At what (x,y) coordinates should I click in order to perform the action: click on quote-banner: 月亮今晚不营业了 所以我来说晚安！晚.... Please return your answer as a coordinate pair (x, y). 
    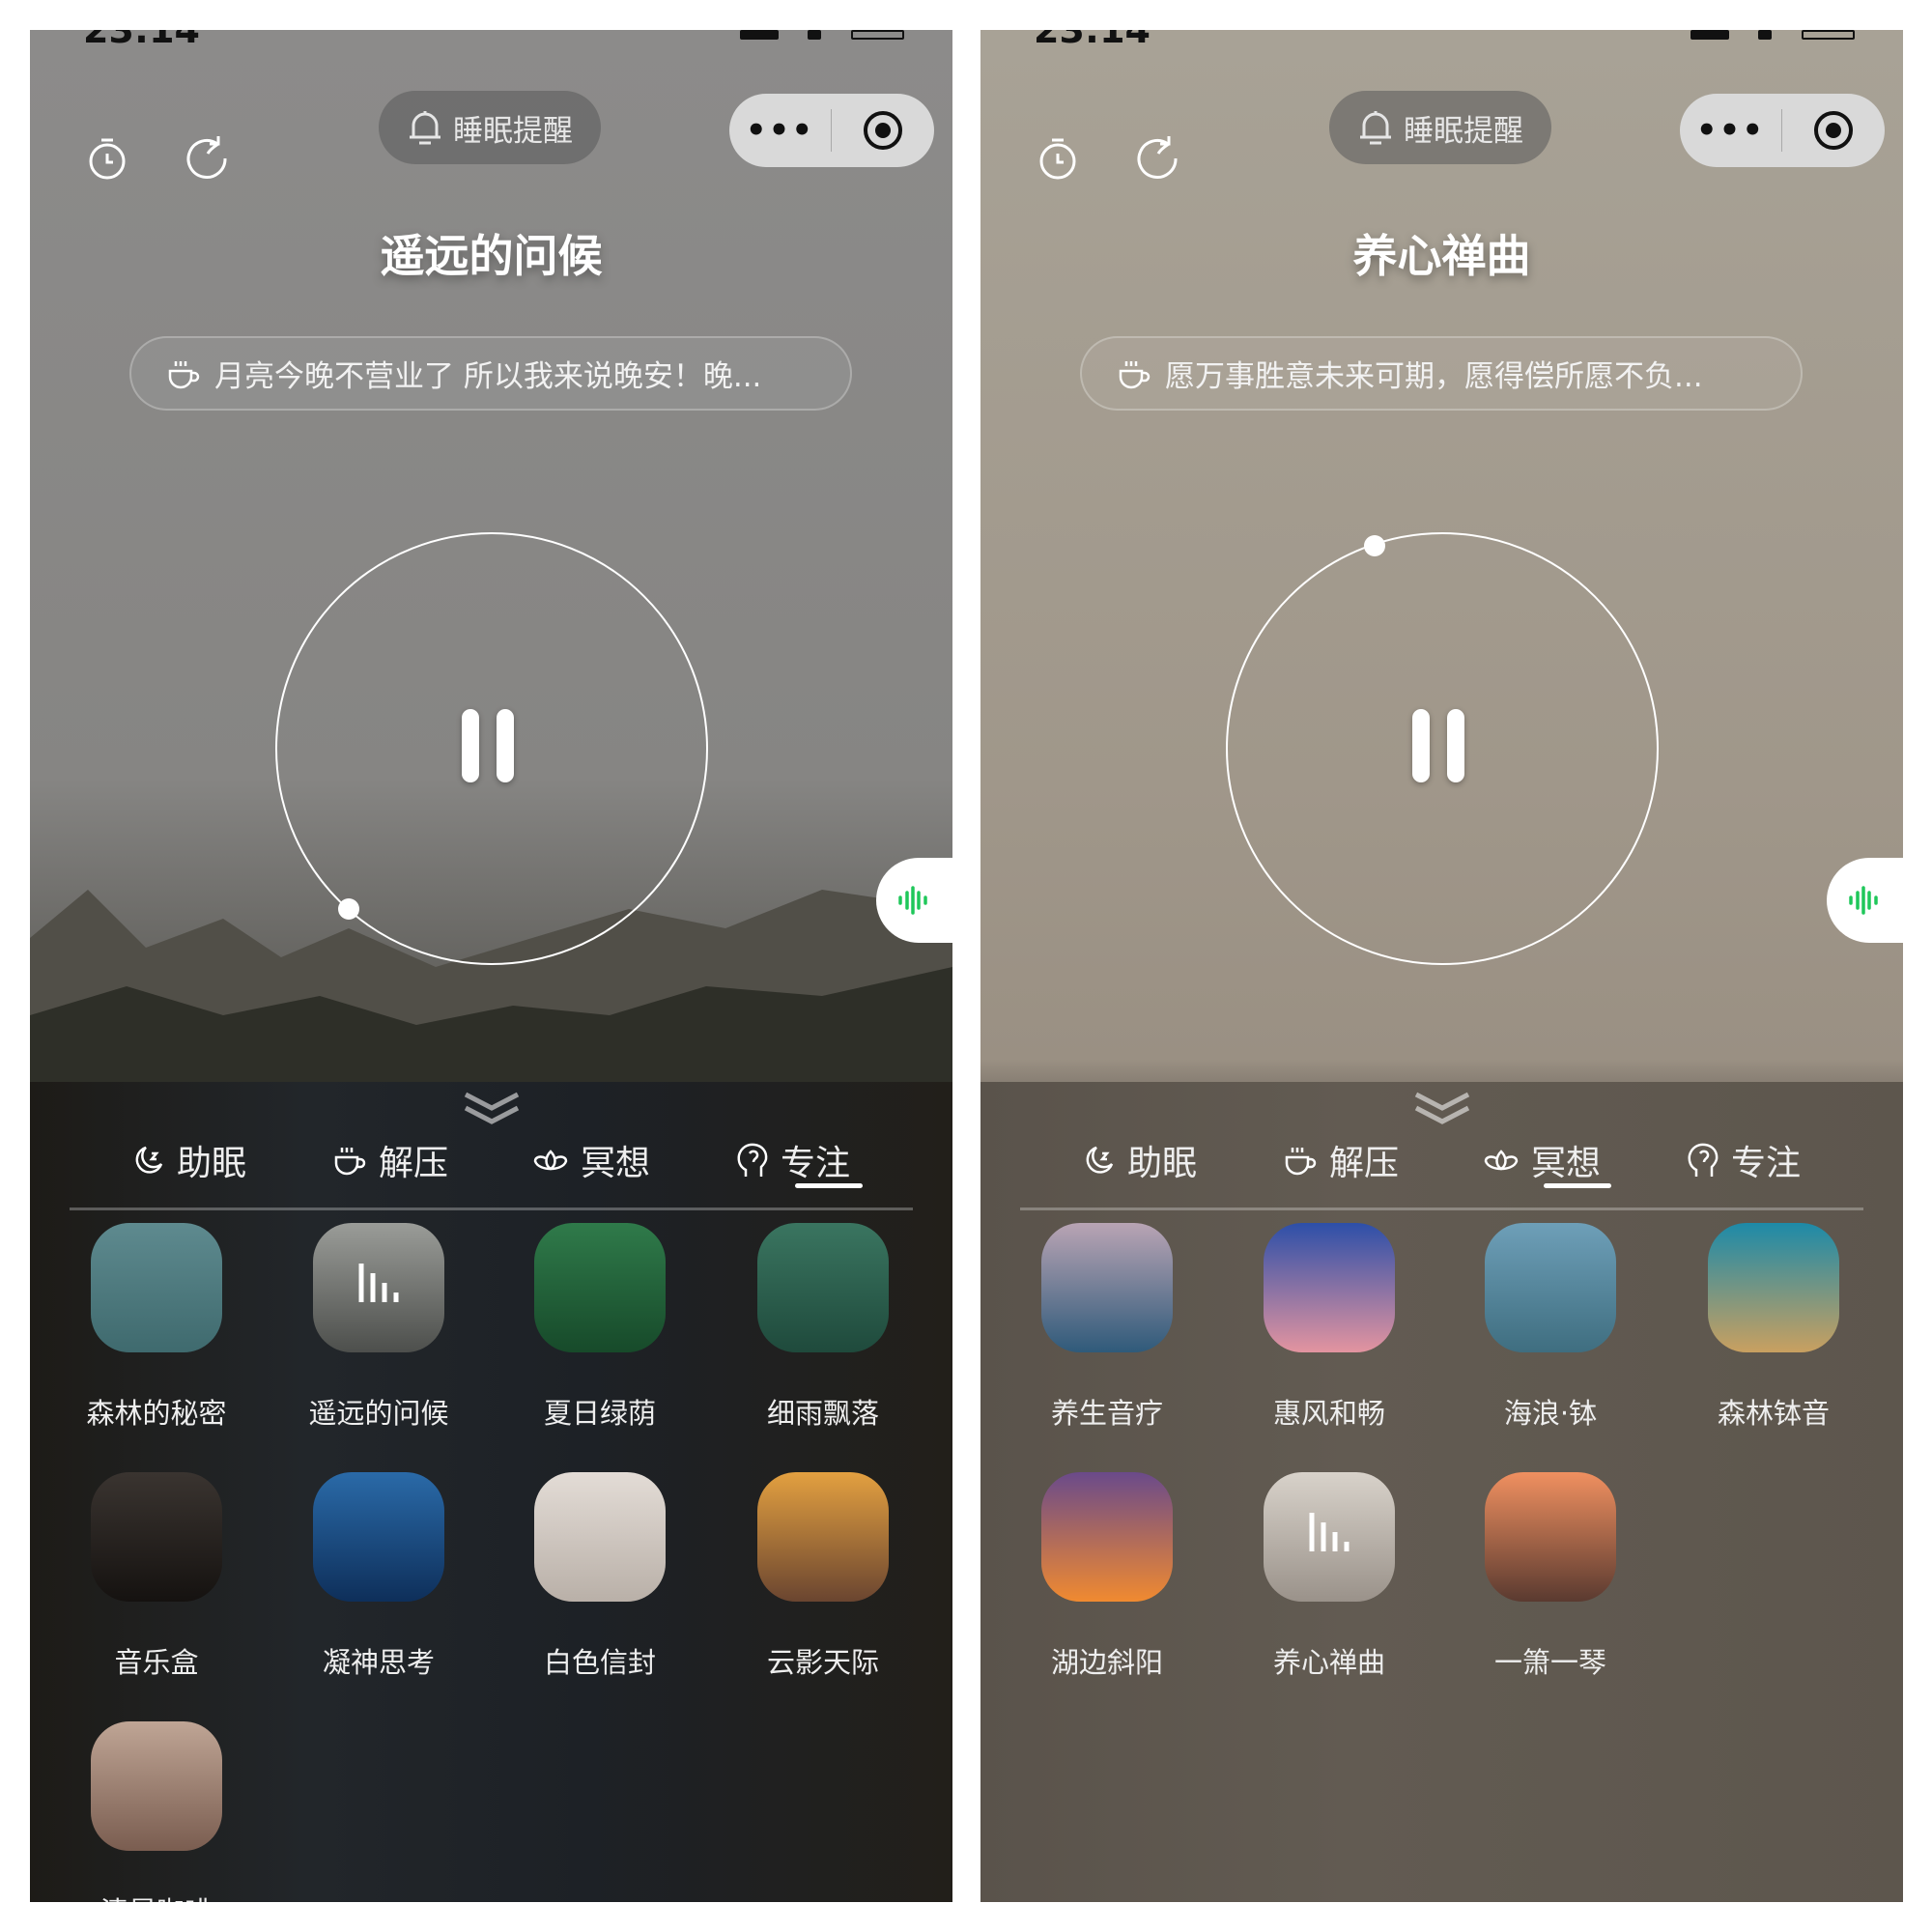
    Looking at the image, I should click on (490, 373).